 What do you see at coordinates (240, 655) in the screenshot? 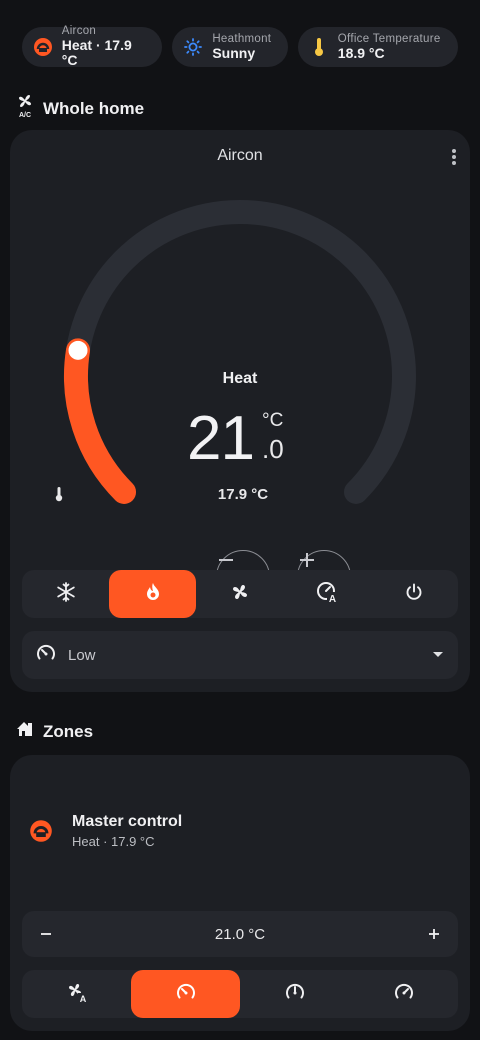
I see `fan-speed-select: Low` at bounding box center [240, 655].